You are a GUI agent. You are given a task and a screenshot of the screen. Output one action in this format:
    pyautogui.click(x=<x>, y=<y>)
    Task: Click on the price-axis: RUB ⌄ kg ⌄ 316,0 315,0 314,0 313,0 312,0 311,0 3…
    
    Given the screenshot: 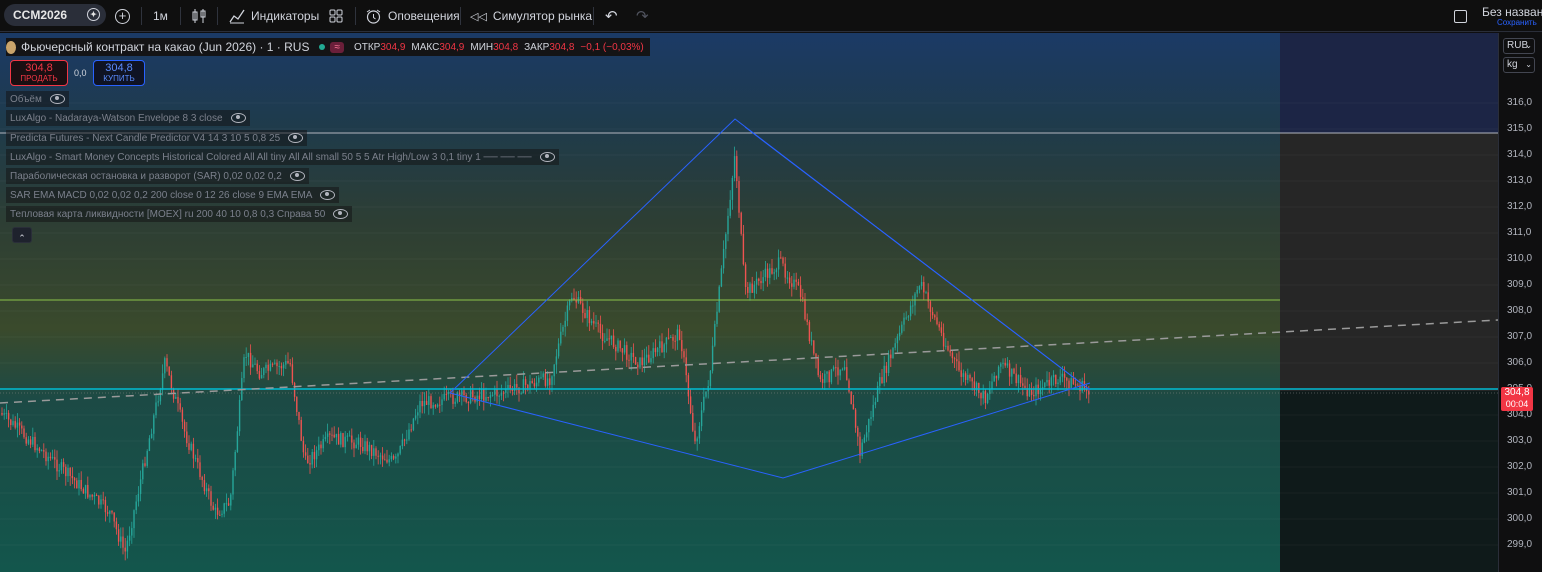 What is the action you would take?
    pyautogui.click(x=1520, y=302)
    